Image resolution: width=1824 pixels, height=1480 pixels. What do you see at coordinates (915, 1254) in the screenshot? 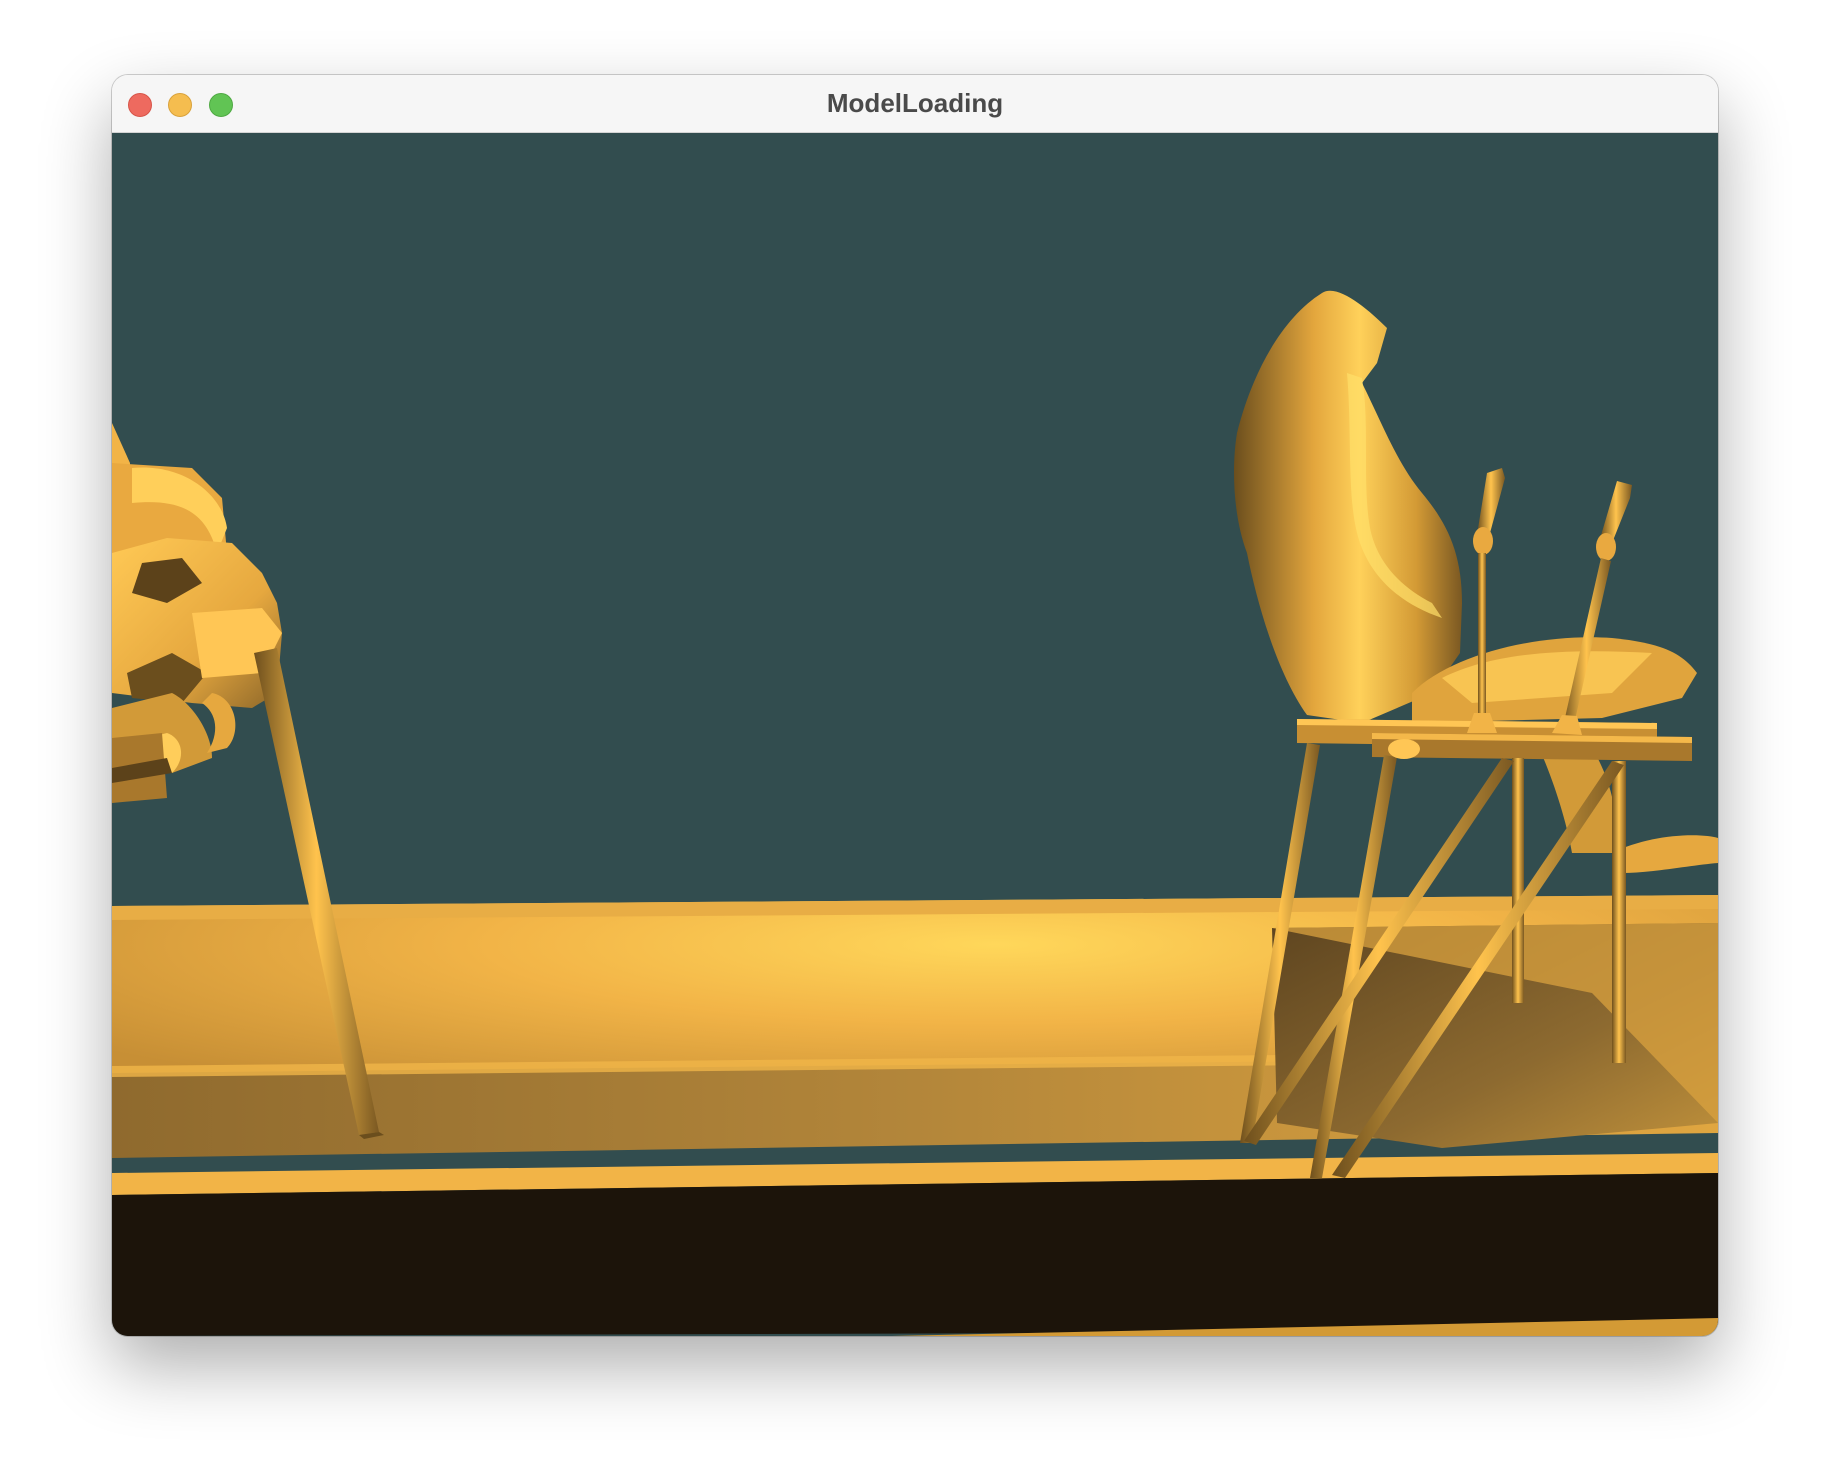
I see `floor-base-dark` at bounding box center [915, 1254].